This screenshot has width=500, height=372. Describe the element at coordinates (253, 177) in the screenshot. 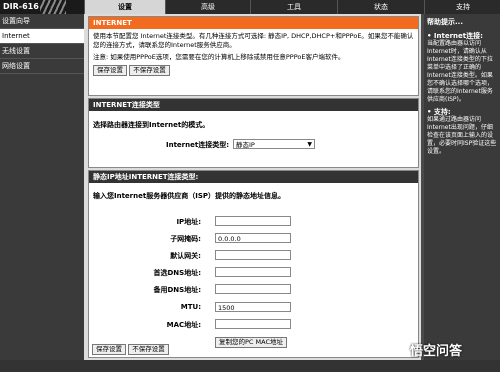

I see `static-ip-title: 静态IP地址INTERNET连接类型:` at that location.